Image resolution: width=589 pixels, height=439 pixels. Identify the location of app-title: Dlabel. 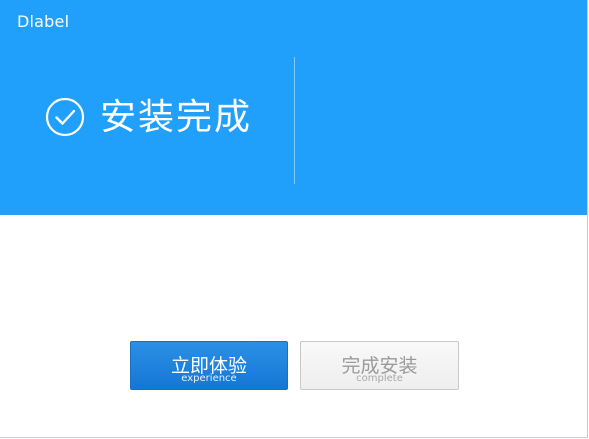
(43, 21).